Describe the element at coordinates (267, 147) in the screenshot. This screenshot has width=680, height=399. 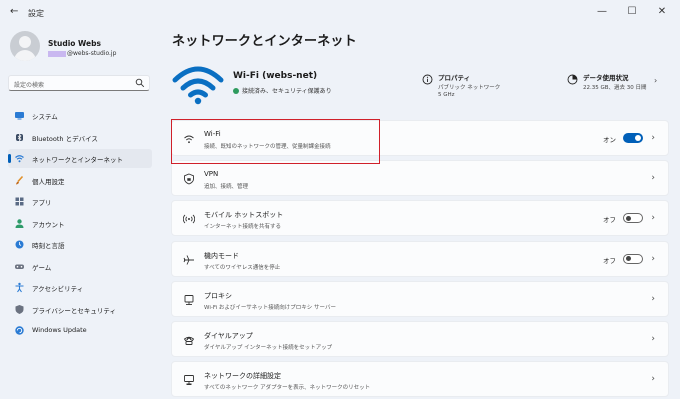
I see `row-description: 接続、既知のネットワークの管理、従量制課金接続` at that location.